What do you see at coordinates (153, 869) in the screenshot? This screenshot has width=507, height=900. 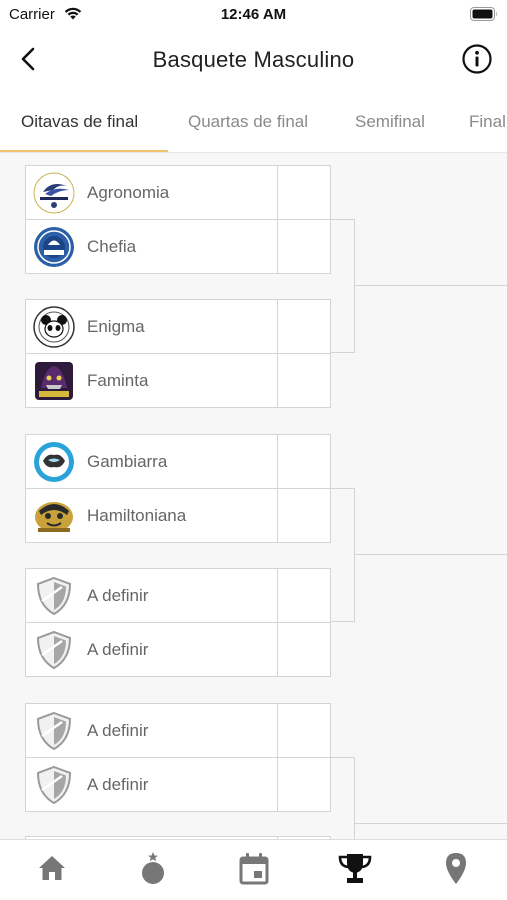 I see `medal-icon` at bounding box center [153, 869].